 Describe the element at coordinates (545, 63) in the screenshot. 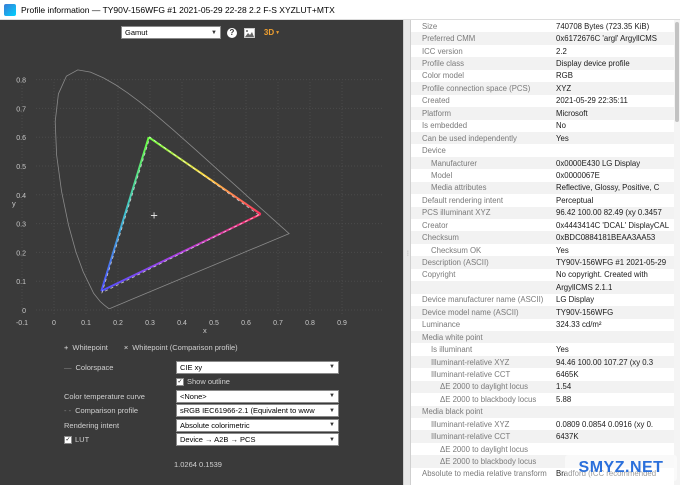

I see `property-row: Profile class Display device profile` at that location.